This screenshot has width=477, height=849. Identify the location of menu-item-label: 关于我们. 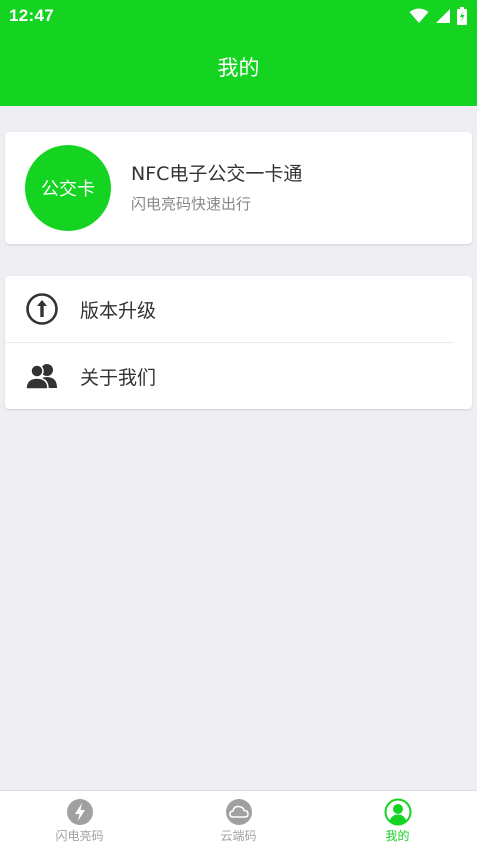
(118, 377).